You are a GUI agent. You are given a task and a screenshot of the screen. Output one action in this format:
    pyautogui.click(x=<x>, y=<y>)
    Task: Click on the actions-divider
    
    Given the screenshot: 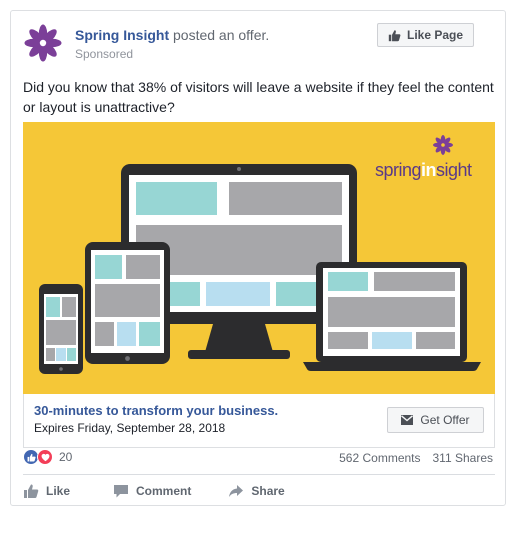 What is the action you would take?
    pyautogui.click(x=259, y=474)
    